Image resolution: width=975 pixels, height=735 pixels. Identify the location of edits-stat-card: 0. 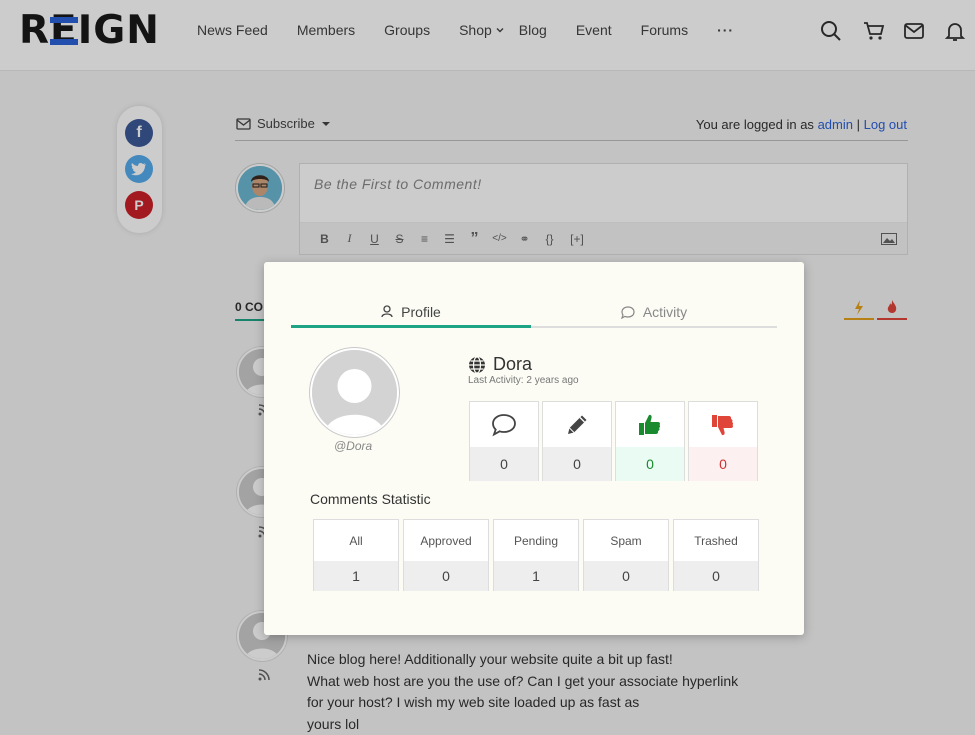
(577, 441).